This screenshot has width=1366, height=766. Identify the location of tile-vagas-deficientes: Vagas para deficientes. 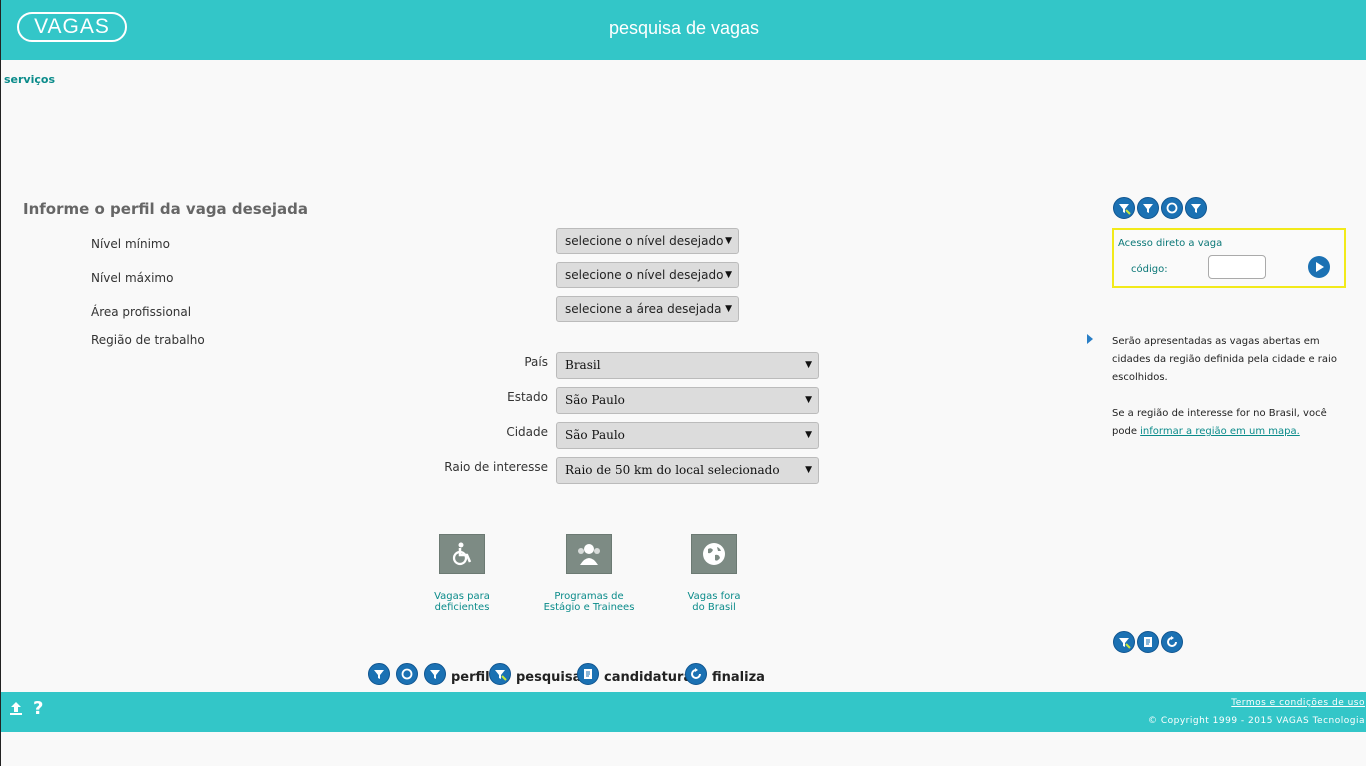
(462, 573).